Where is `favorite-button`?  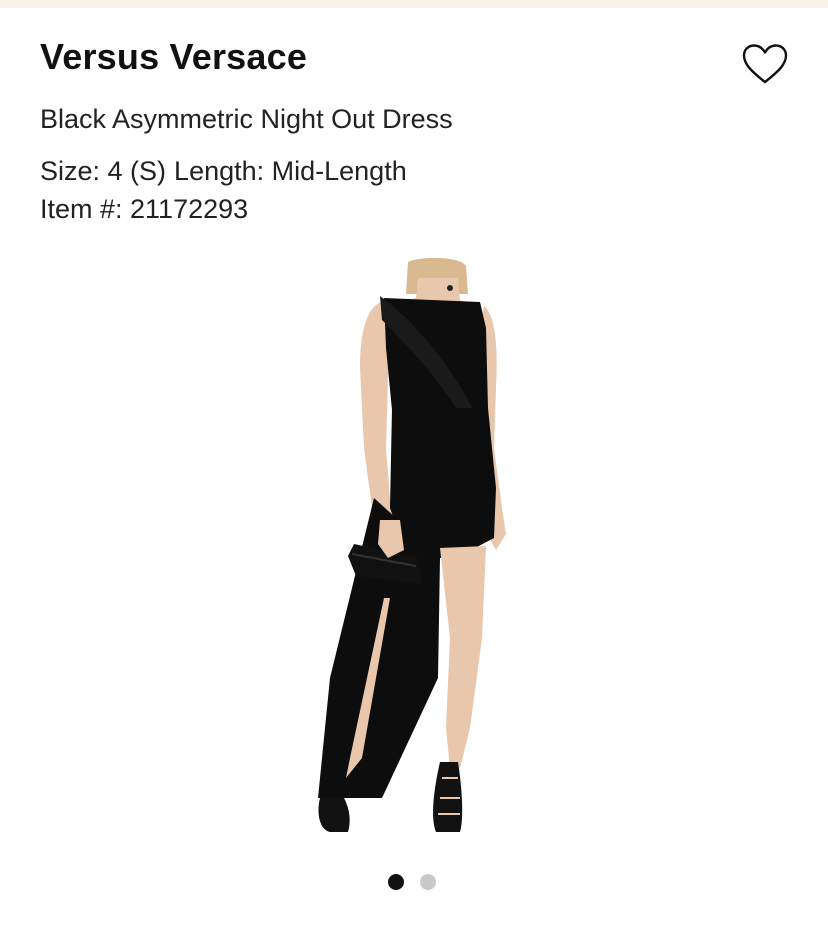
favorite-button is located at coordinates (765, 64).